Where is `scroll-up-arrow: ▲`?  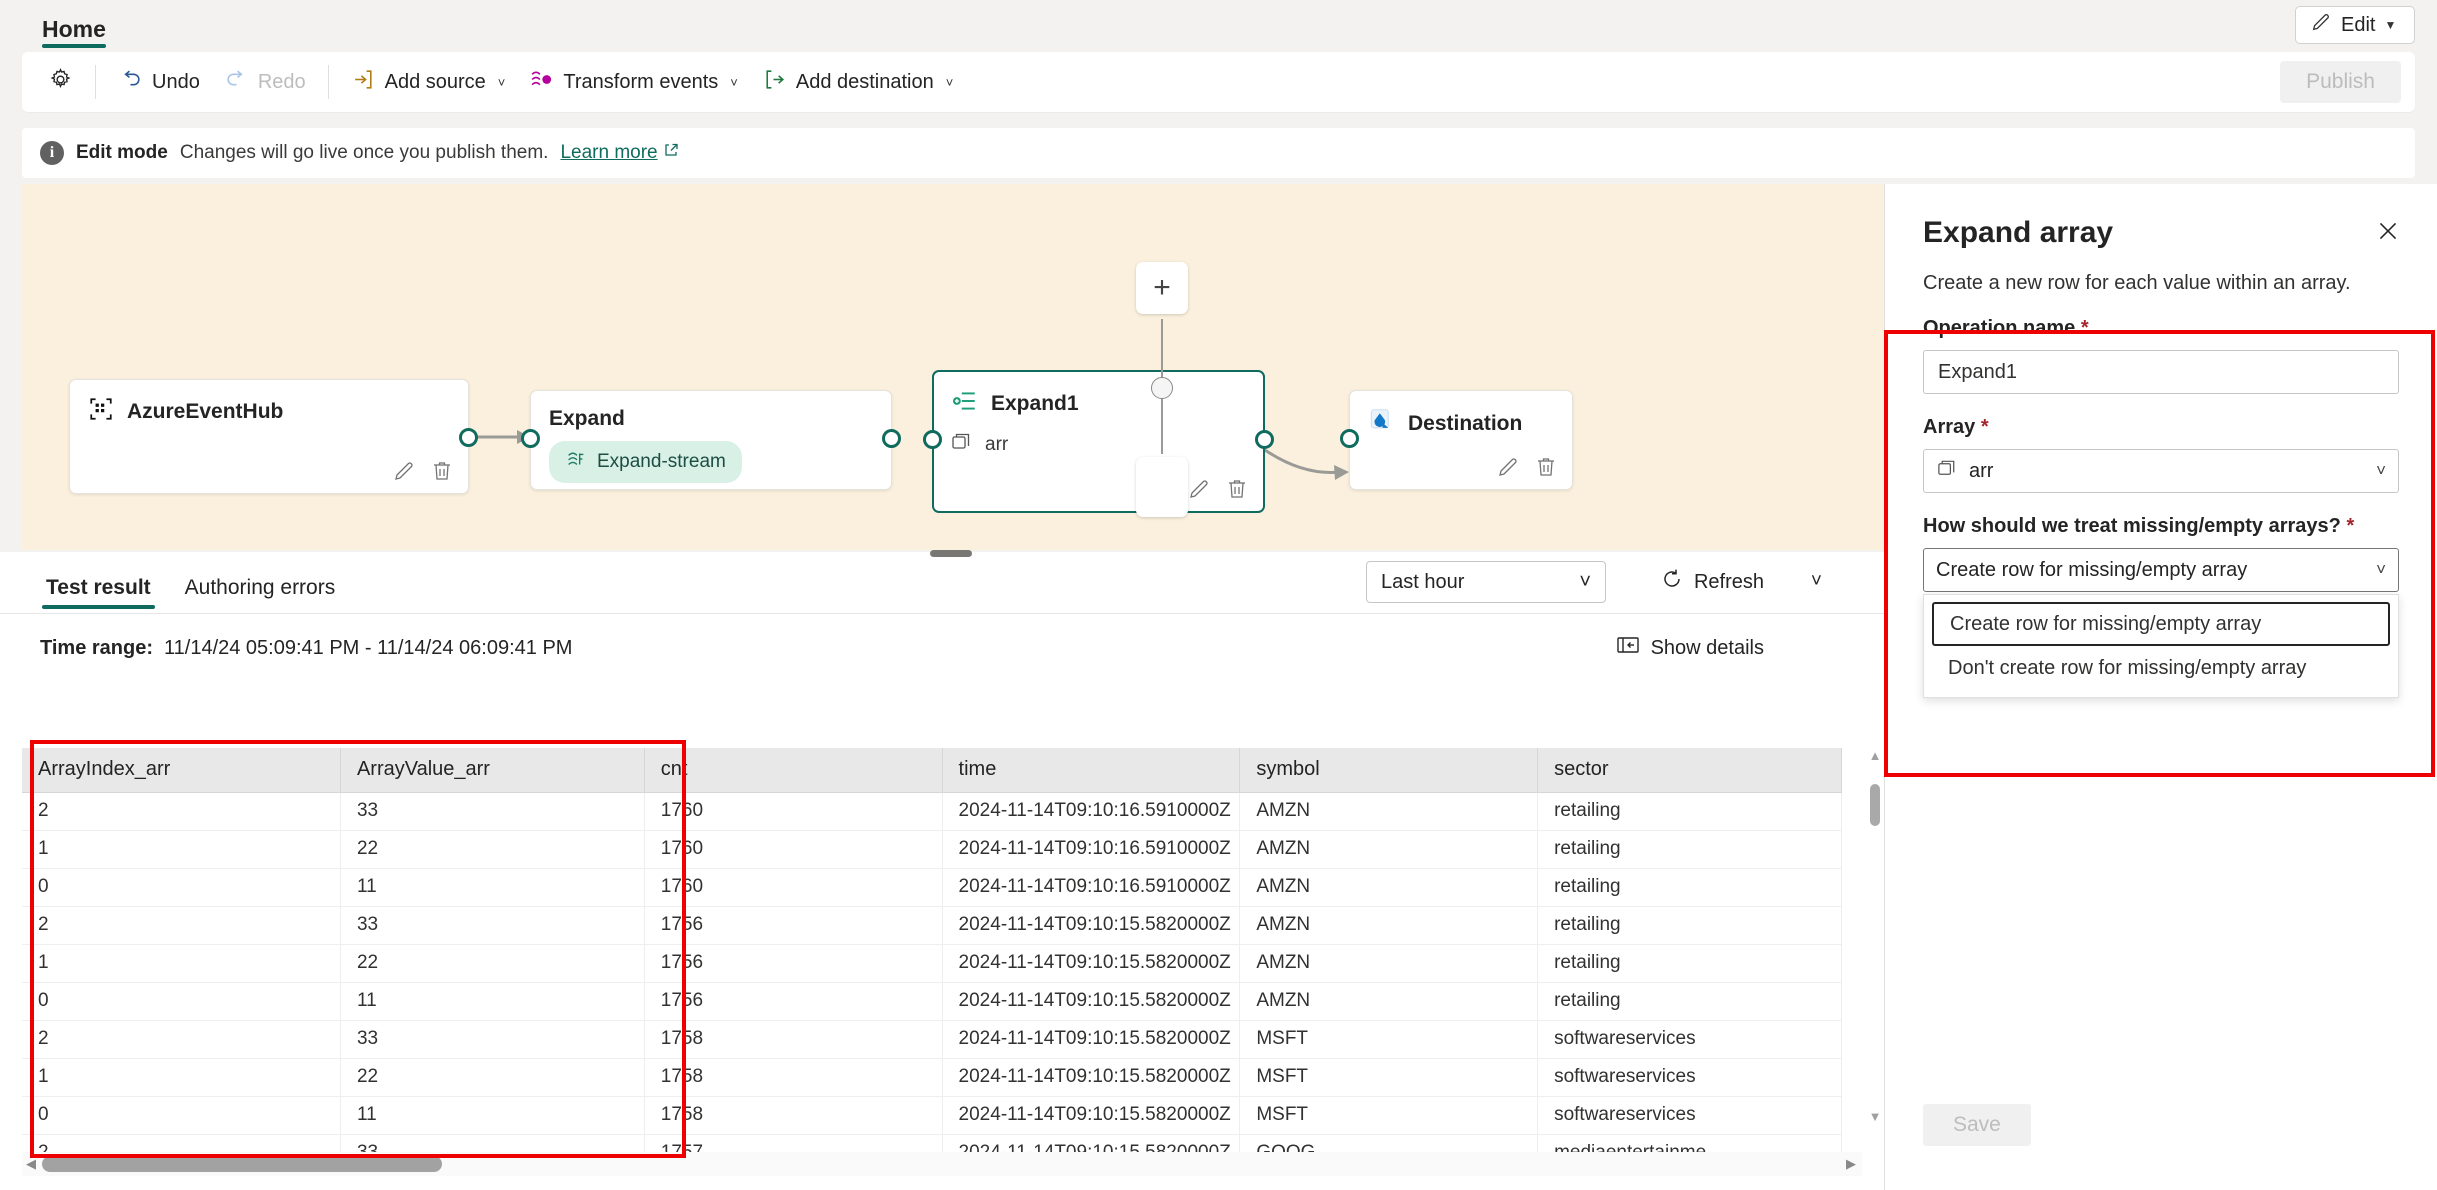 scroll-up-arrow: ▲ is located at coordinates (1875, 755).